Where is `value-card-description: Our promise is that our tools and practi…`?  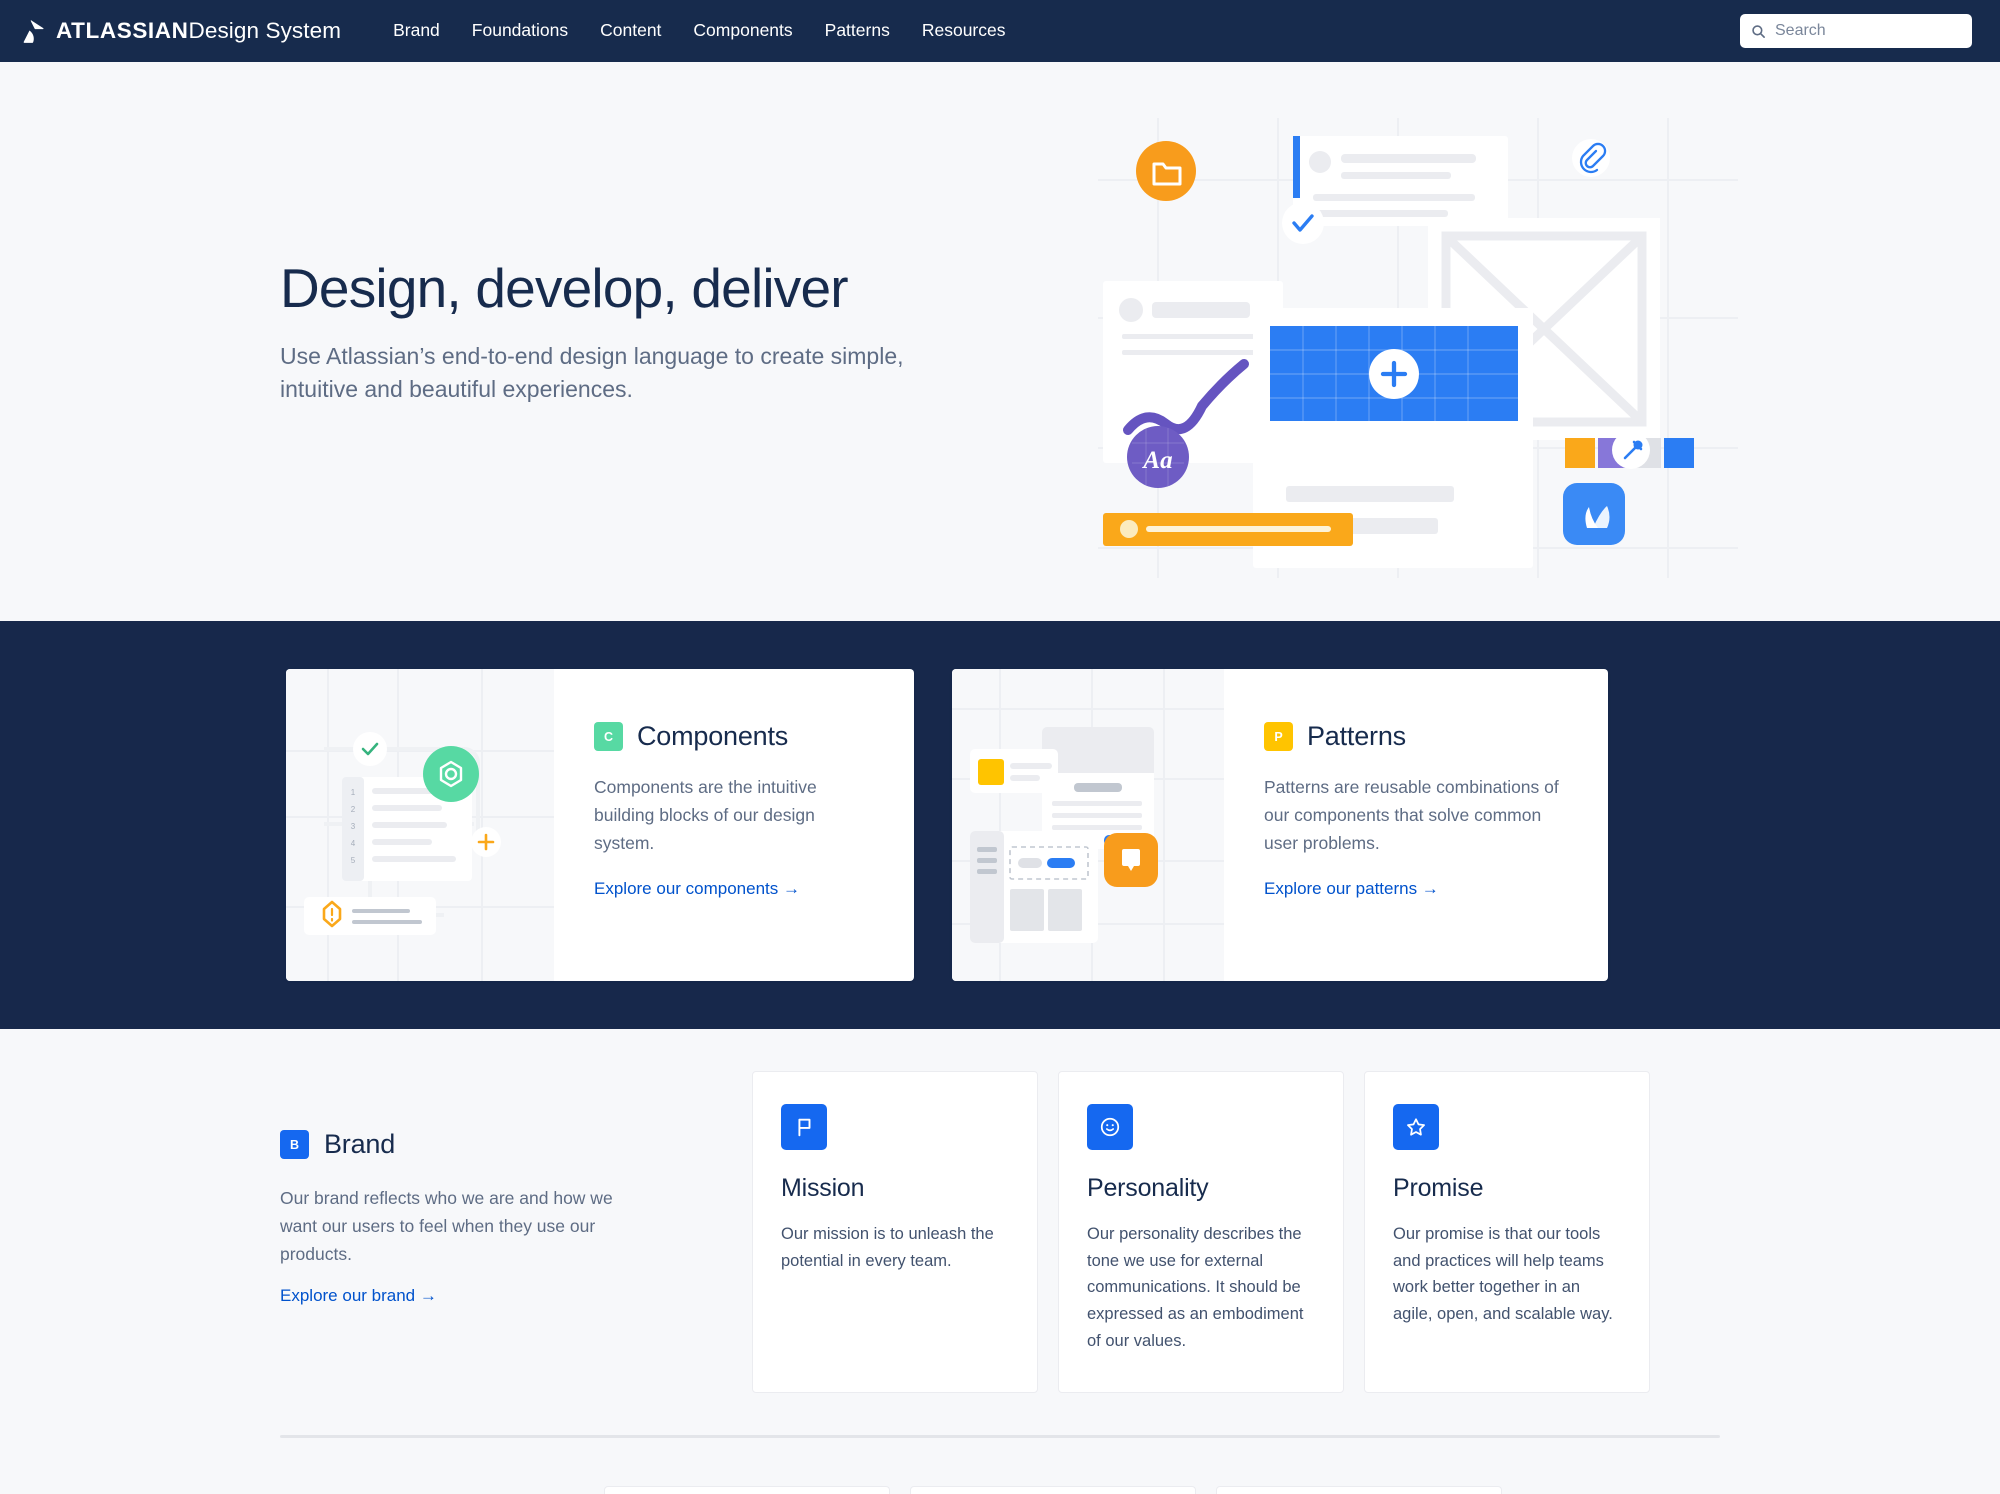
value-card-description: Our promise is that our tools and practi… is located at coordinates (1503, 1274).